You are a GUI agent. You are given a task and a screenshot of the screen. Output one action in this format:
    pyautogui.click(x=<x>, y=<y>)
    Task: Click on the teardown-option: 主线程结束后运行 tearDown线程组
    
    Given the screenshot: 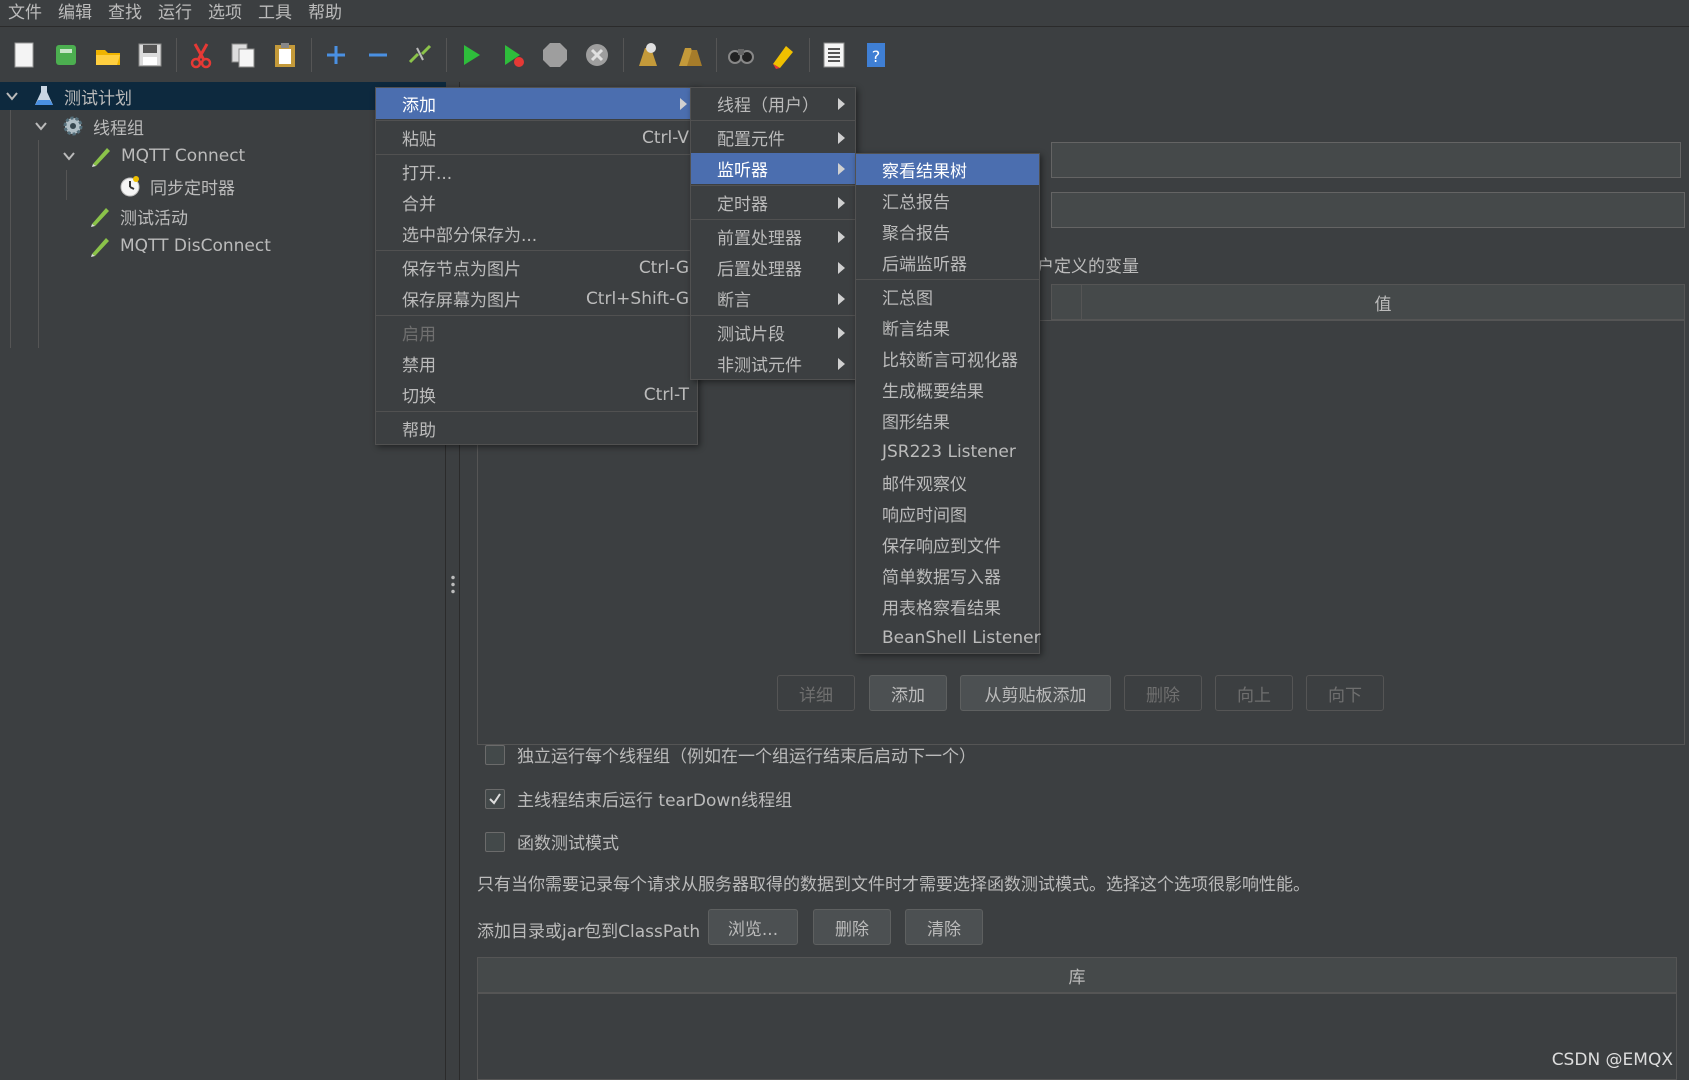 What is the action you would take?
    pyautogui.click(x=638, y=798)
    